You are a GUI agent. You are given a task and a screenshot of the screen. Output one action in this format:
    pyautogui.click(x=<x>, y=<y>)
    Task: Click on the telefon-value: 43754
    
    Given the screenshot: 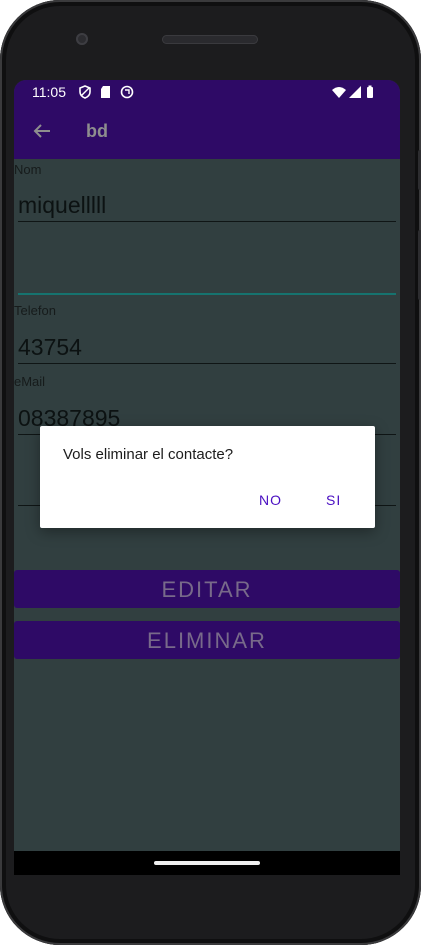 What is the action you would take?
    pyautogui.click(x=50, y=347)
    